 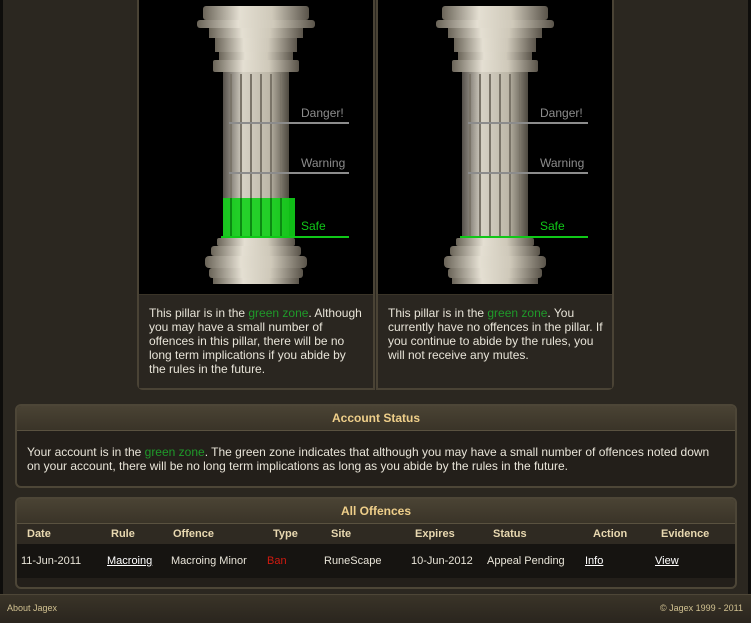 I want to click on status-prefix: Your account is in the, so click(x=86, y=452).